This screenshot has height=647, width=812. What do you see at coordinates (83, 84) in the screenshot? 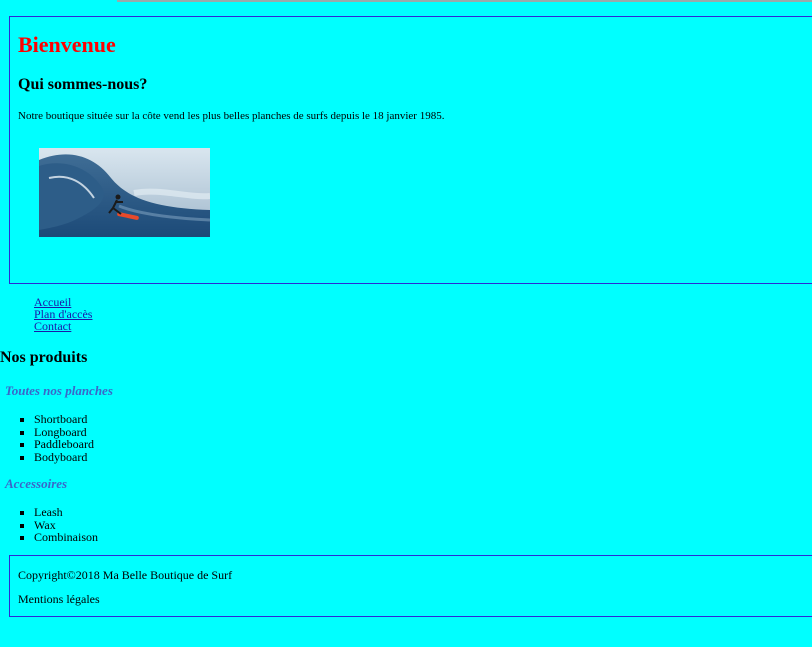
I see `about-heading: Qui sommes-nous?` at bounding box center [83, 84].